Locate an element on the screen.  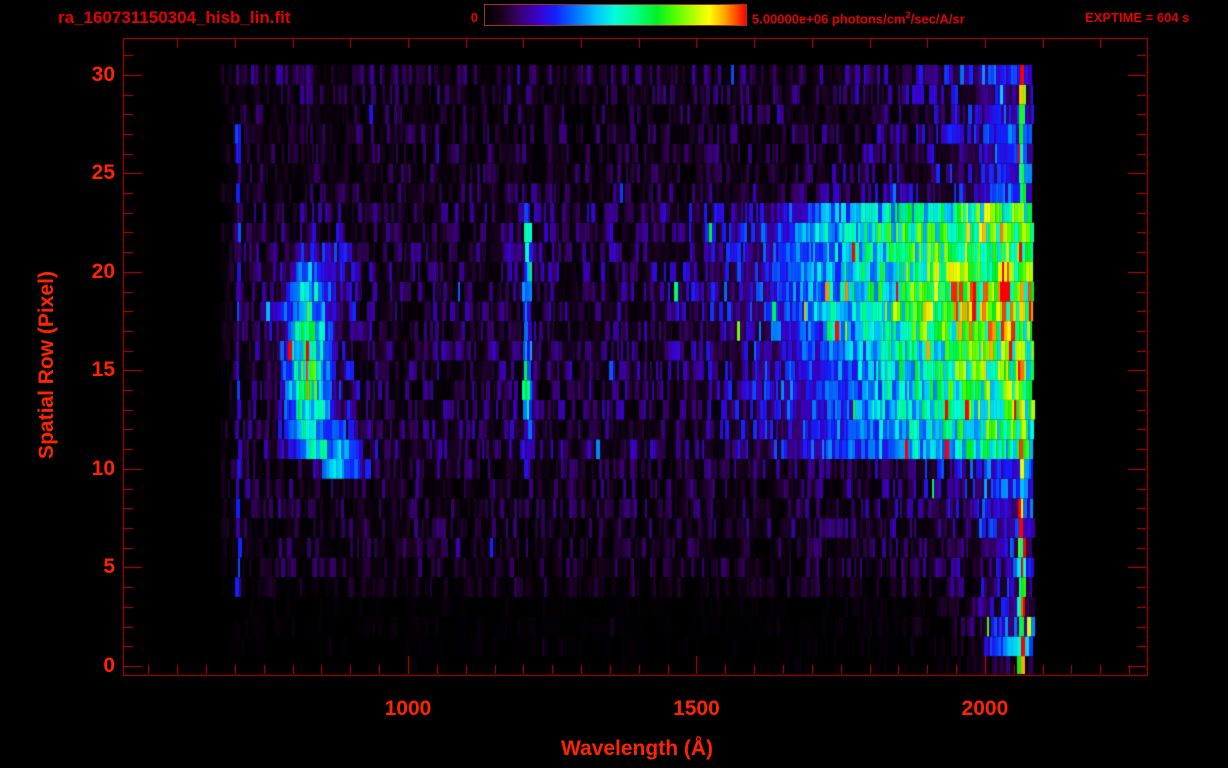
x-tick-label: 1500 is located at coordinates (696, 708).